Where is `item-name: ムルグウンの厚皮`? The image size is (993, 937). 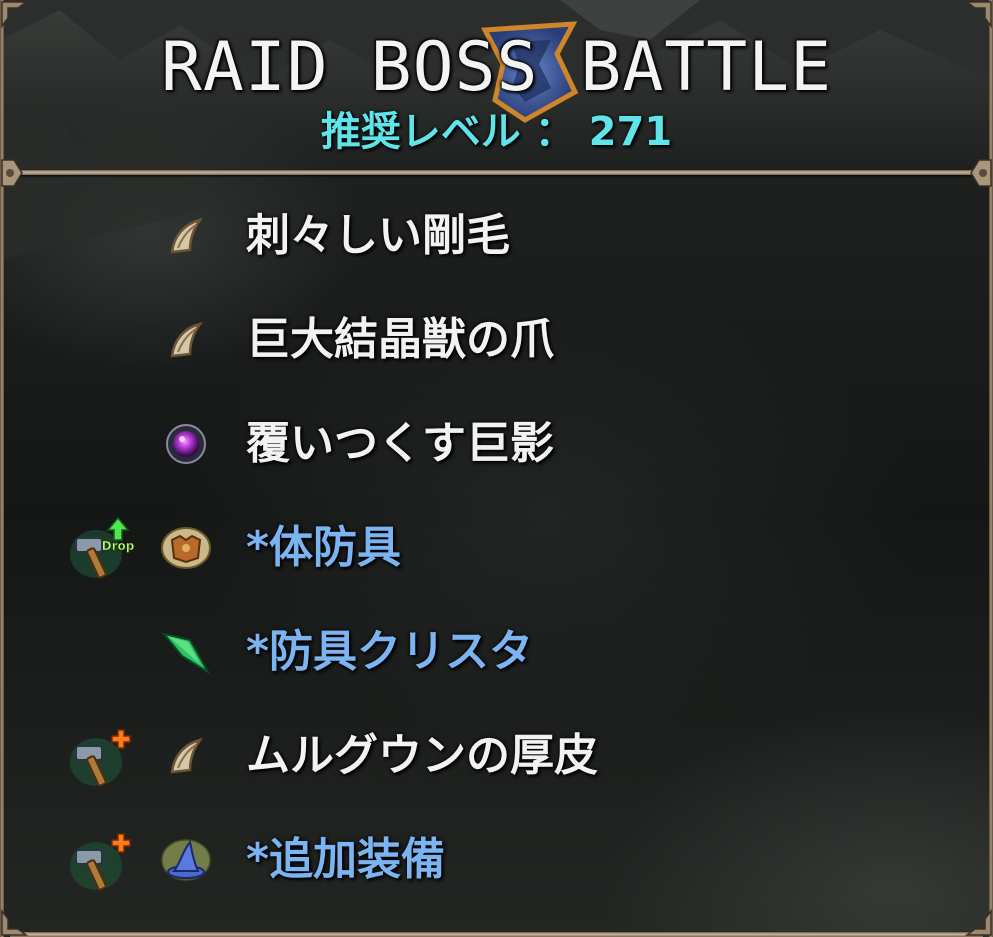
item-name: ムルグウンの厚皮 is located at coordinates (422, 755).